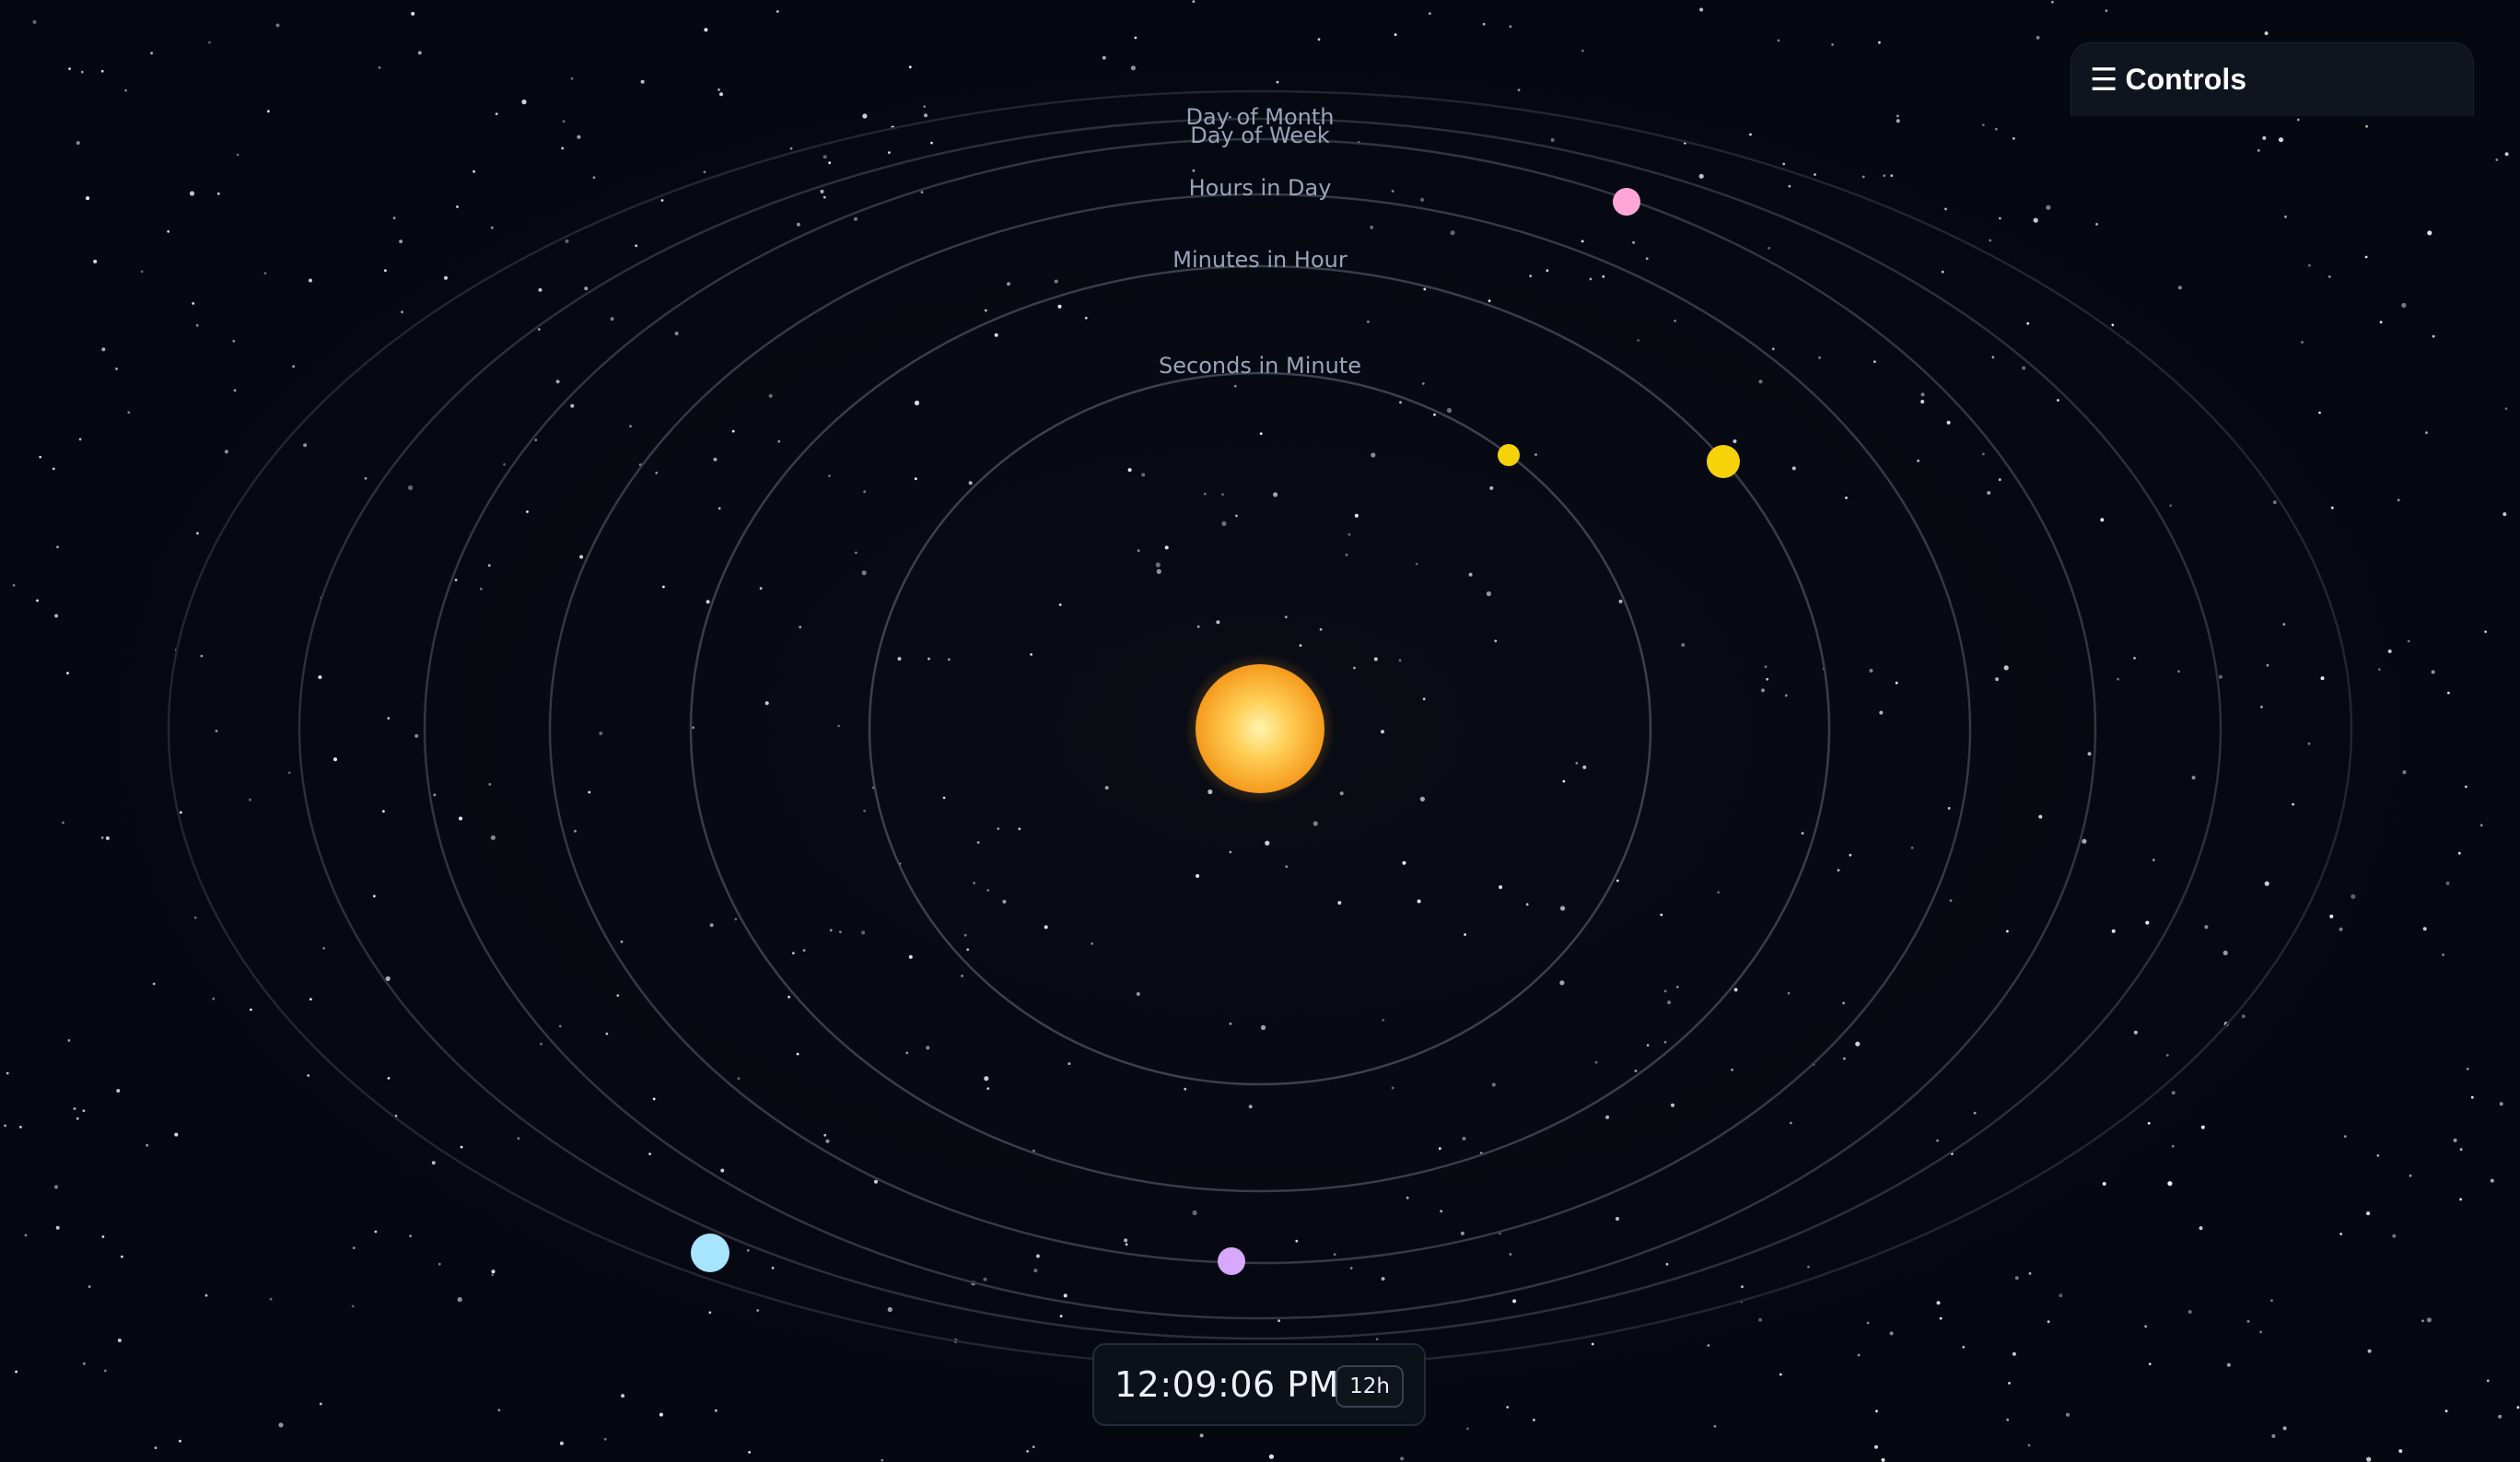 The image size is (2520, 1462). Describe the element at coordinates (1626, 202) in the screenshot. I see `day-of-week-planet` at that location.